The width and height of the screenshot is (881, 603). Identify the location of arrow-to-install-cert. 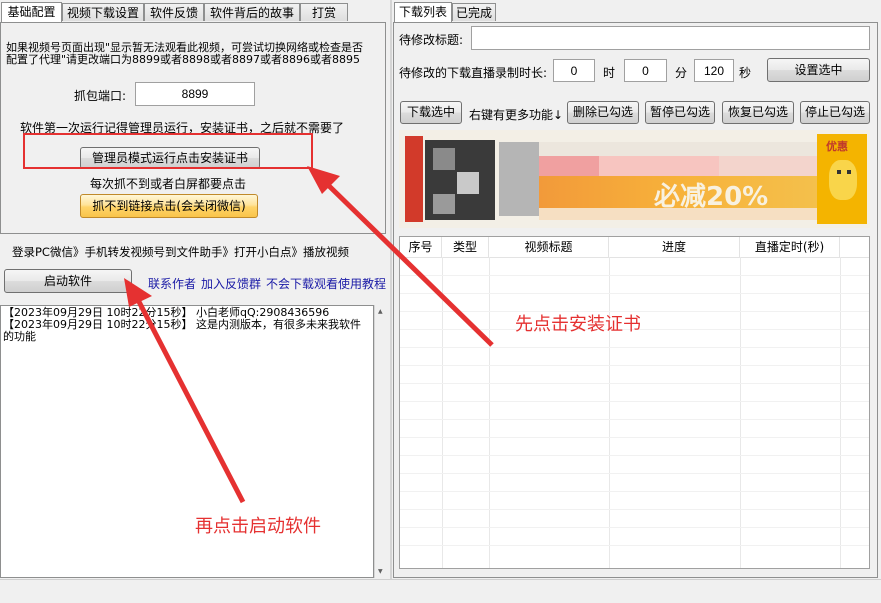
(408, 263).